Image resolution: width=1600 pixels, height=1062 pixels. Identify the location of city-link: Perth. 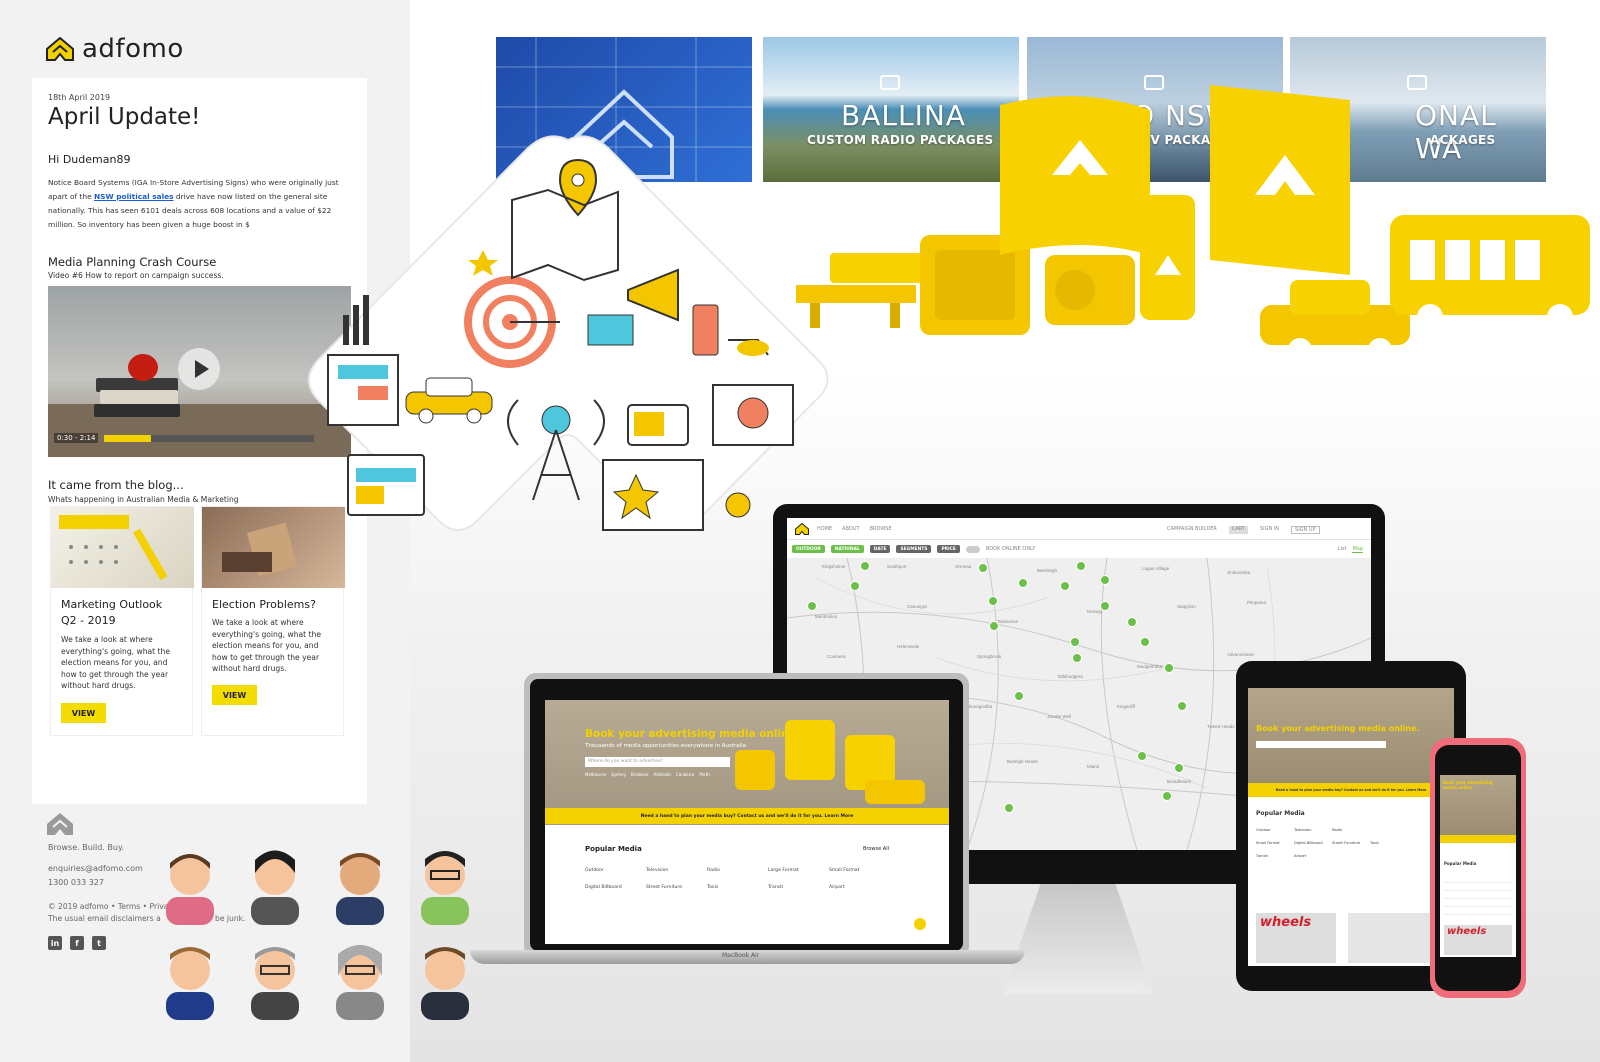
(704, 774).